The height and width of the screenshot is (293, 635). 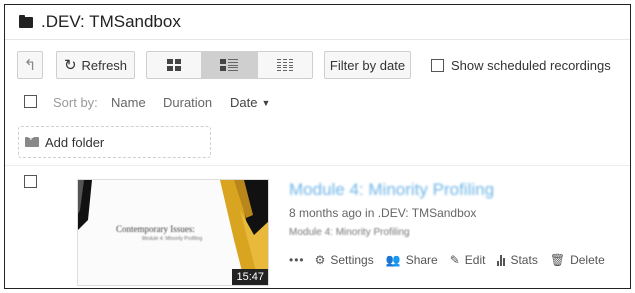 What do you see at coordinates (320, 260) in the screenshot?
I see `gear-icon: ⚙` at bounding box center [320, 260].